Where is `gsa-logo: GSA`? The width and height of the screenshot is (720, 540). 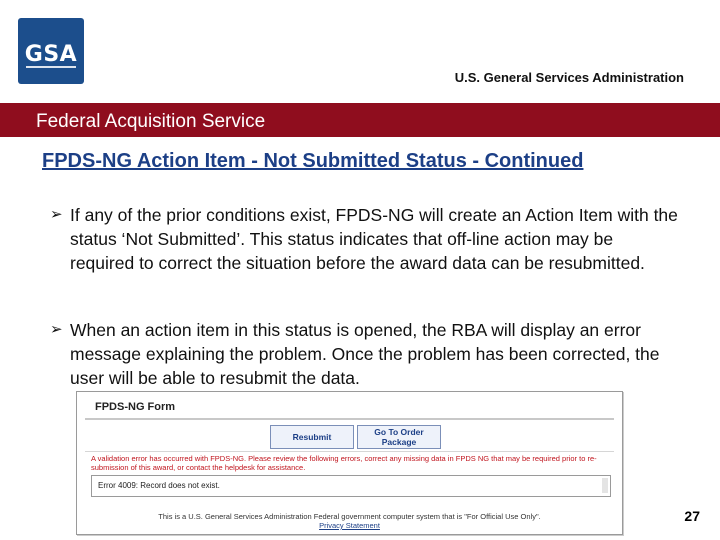
gsa-logo: GSA is located at coordinates (51, 51).